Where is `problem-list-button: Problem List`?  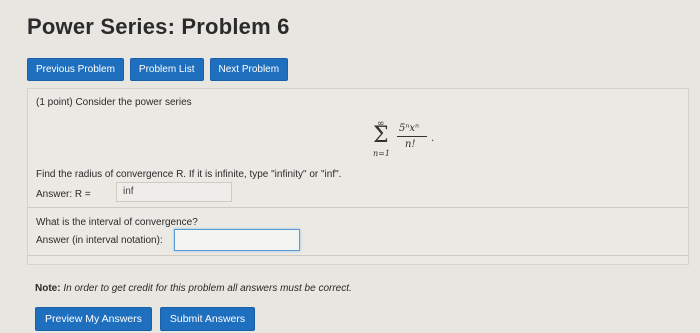 problem-list-button: Problem List is located at coordinates (166, 69).